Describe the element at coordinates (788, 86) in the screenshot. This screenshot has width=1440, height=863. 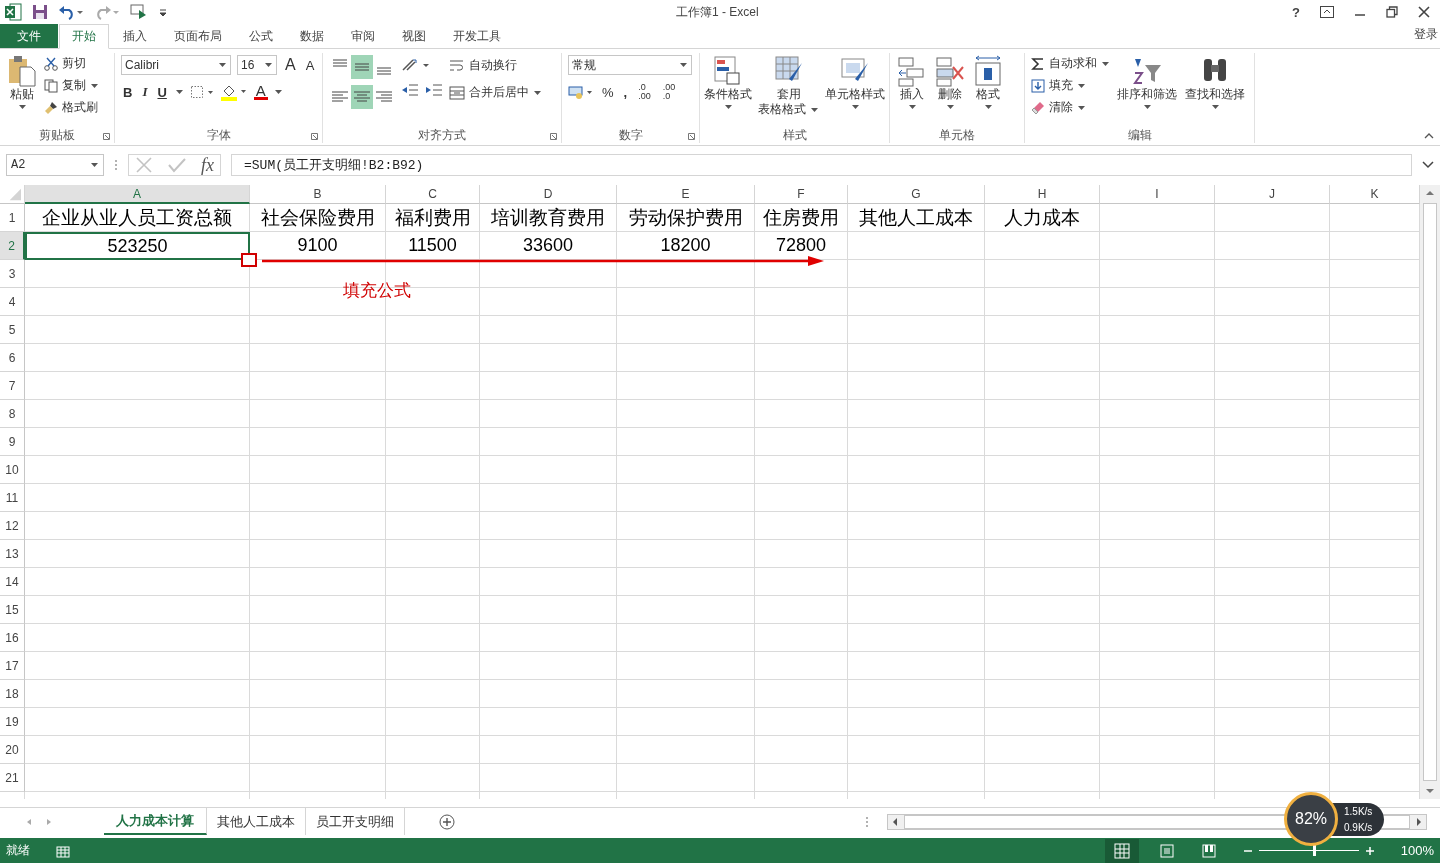
I see `format-as-table-button: 套用 表格格式` at that location.